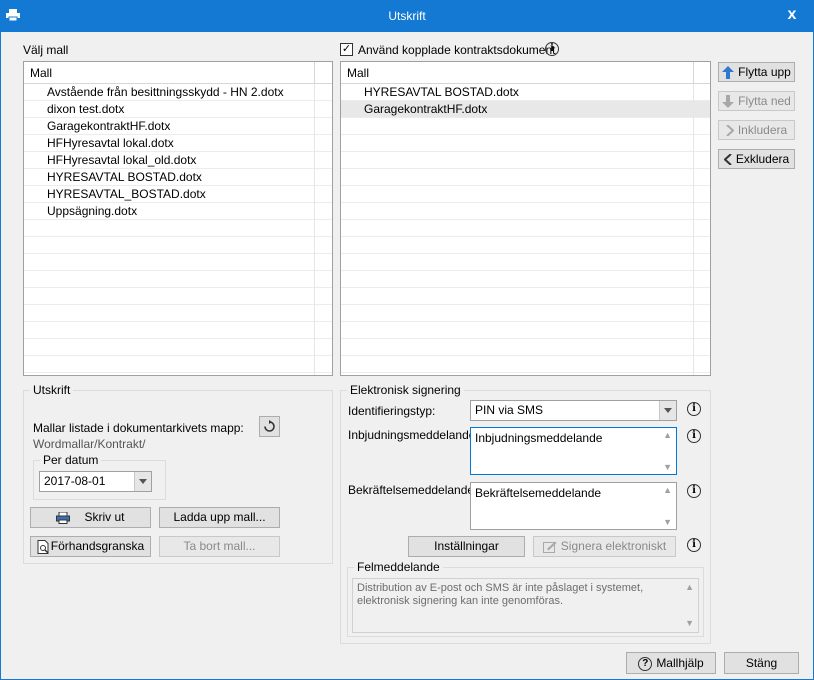 This screenshot has height=680, width=814. Describe the element at coordinates (71, 460) in the screenshot. I see `date-group-title: Per datum` at that location.